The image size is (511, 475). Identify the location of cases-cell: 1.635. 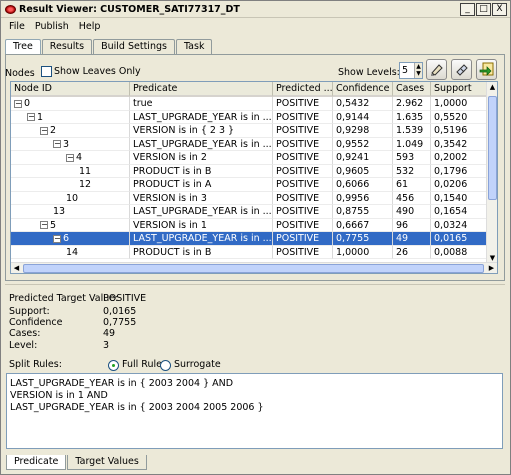
(412, 117).